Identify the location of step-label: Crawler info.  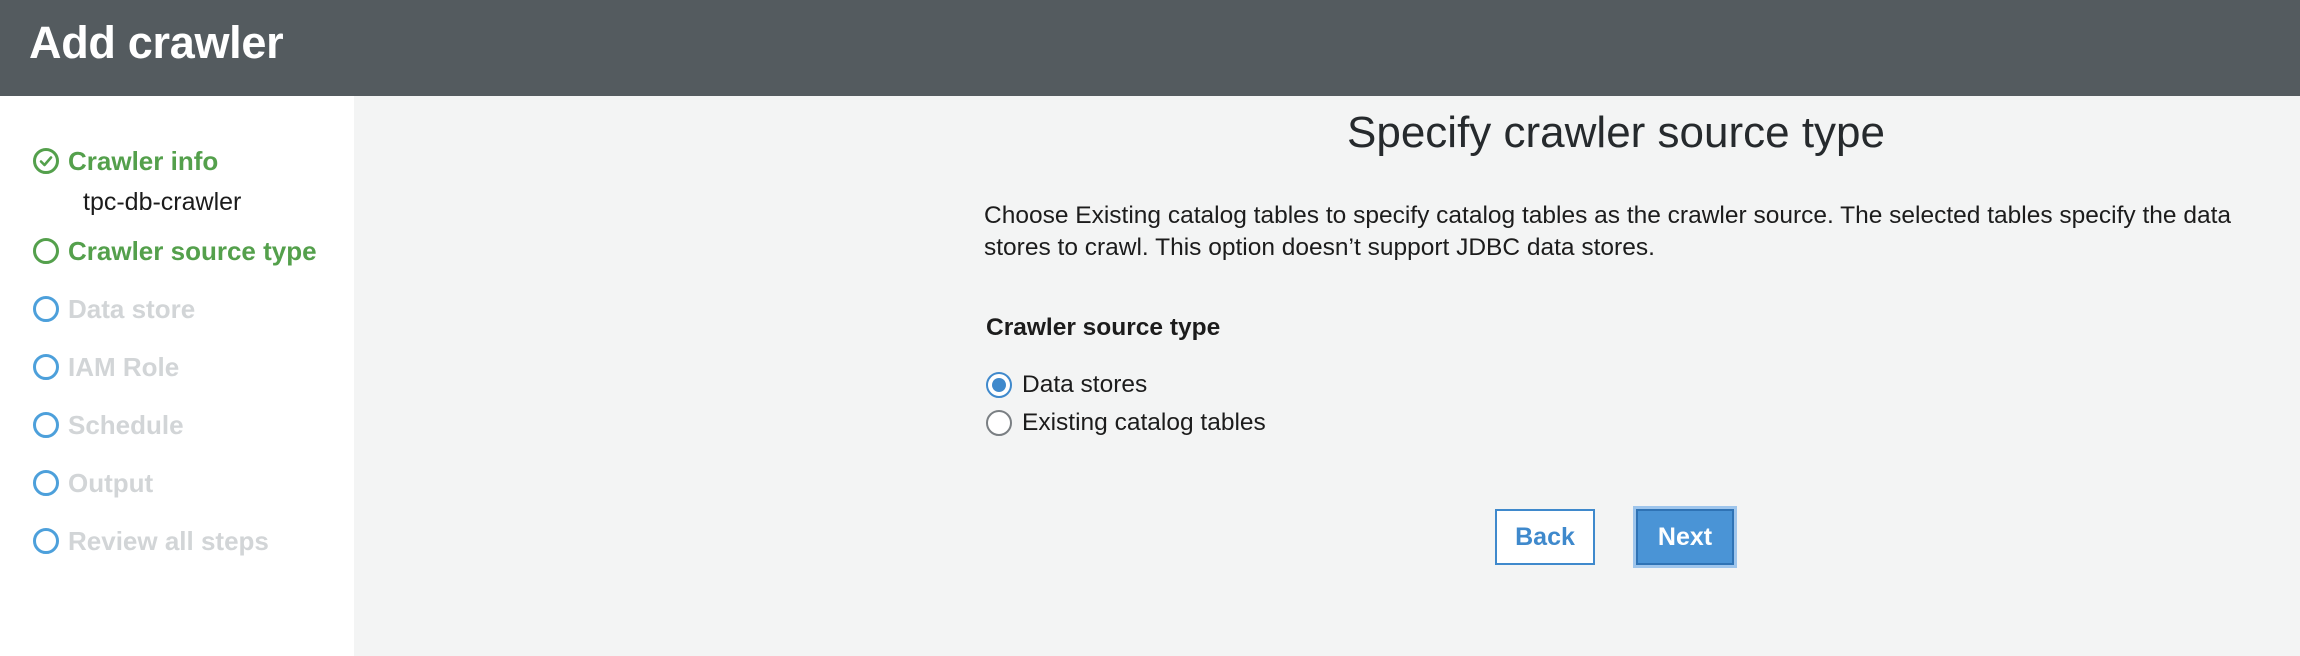
(143, 160).